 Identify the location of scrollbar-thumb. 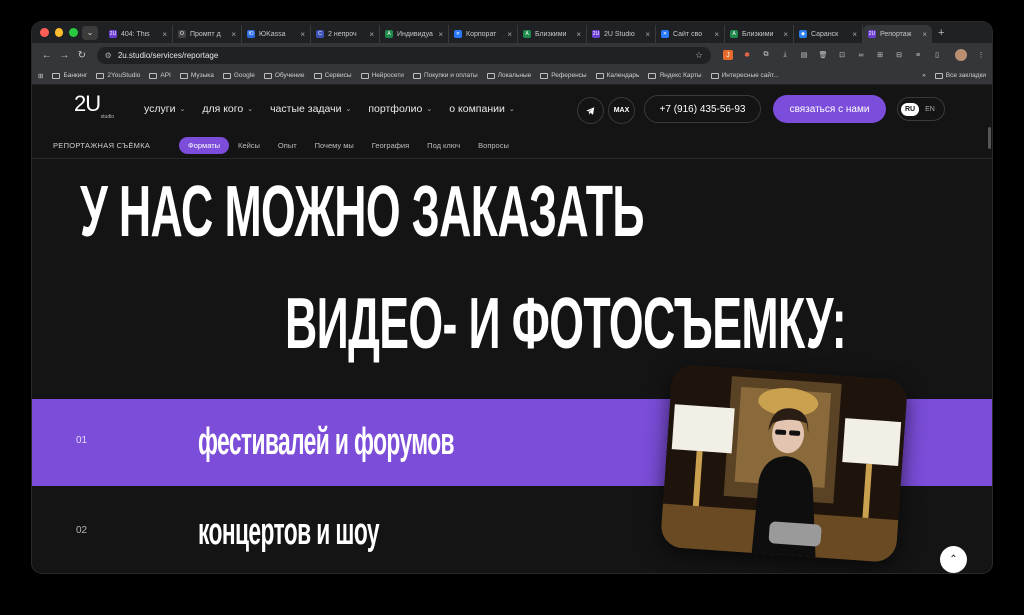
(989, 138).